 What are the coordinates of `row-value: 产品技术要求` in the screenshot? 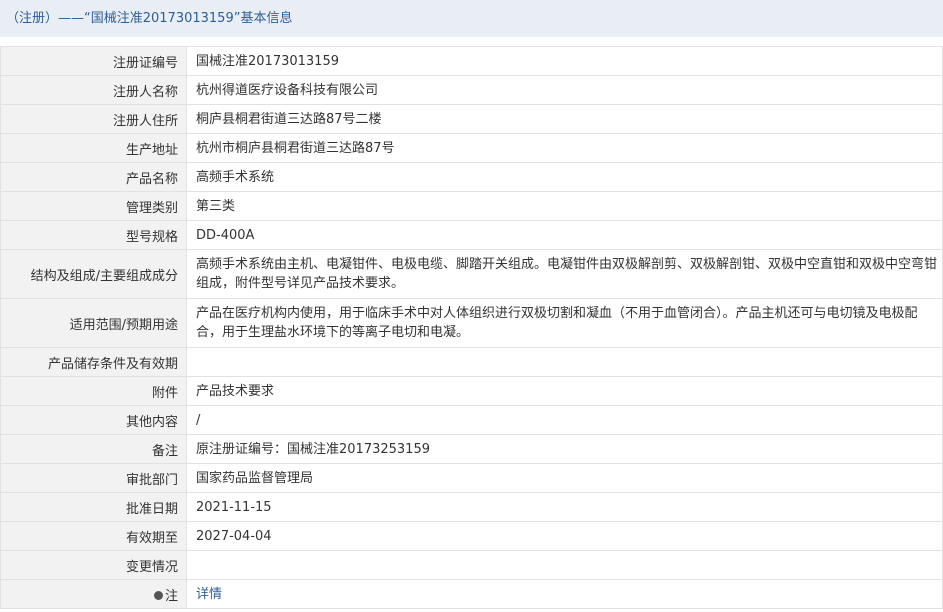 It's located at (564, 391).